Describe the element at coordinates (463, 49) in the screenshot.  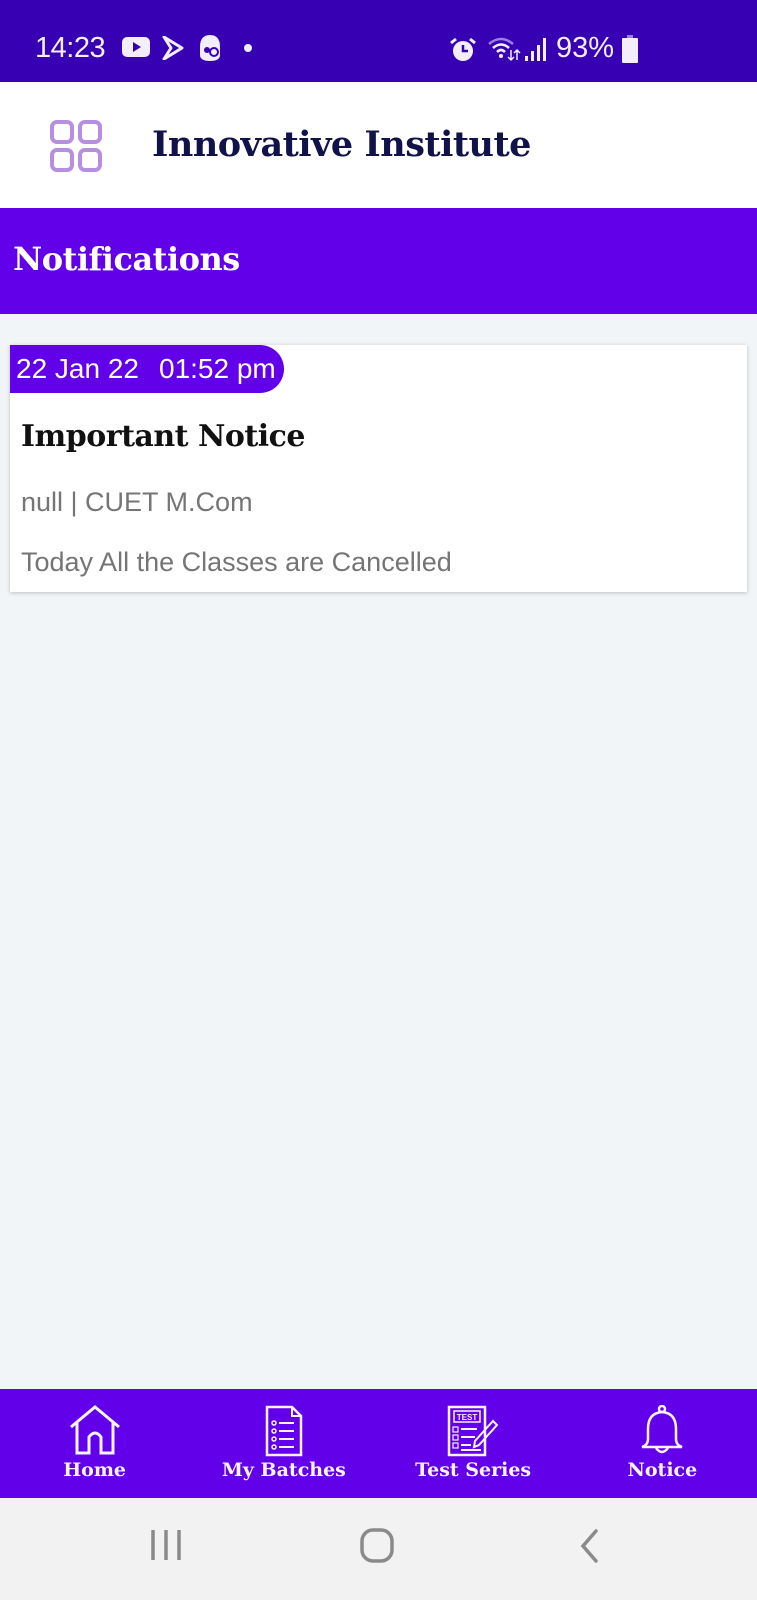
I see `alarm-icon` at that location.